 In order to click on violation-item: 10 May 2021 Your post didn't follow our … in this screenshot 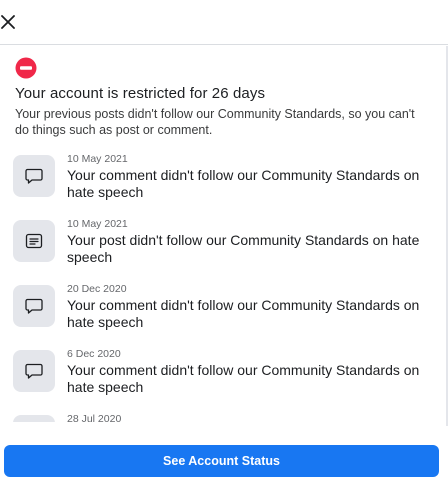, I will do `click(220, 245)`.